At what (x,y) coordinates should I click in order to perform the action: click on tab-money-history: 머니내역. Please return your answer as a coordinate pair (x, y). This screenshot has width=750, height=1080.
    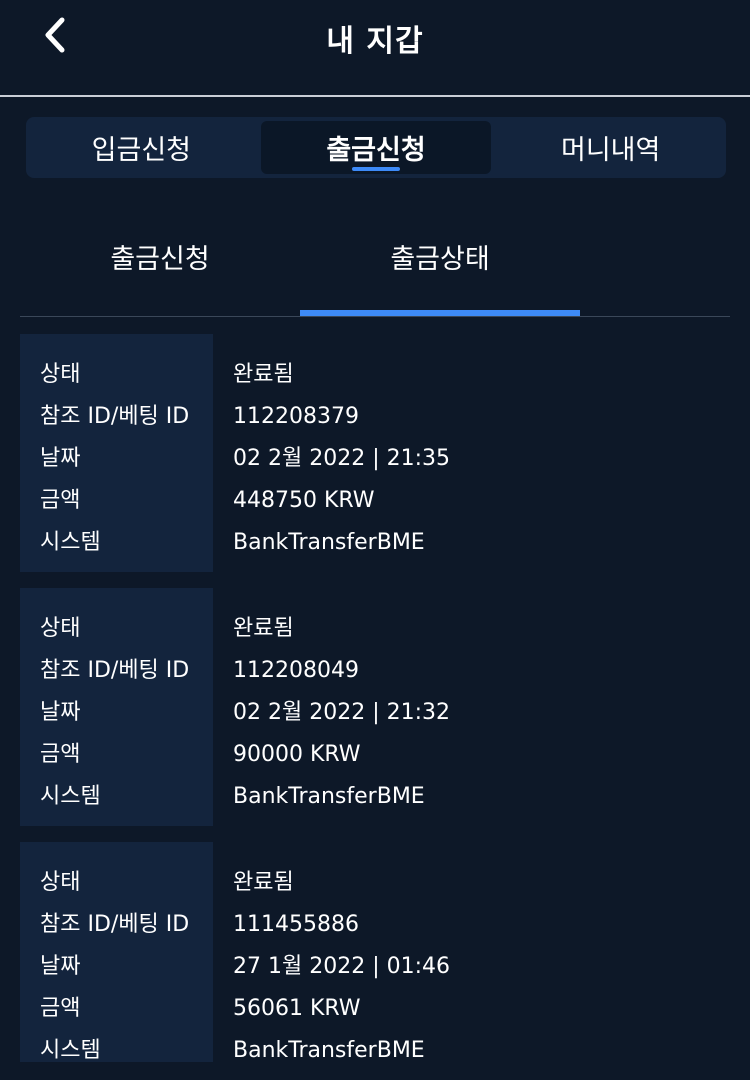
    Looking at the image, I should click on (610, 147).